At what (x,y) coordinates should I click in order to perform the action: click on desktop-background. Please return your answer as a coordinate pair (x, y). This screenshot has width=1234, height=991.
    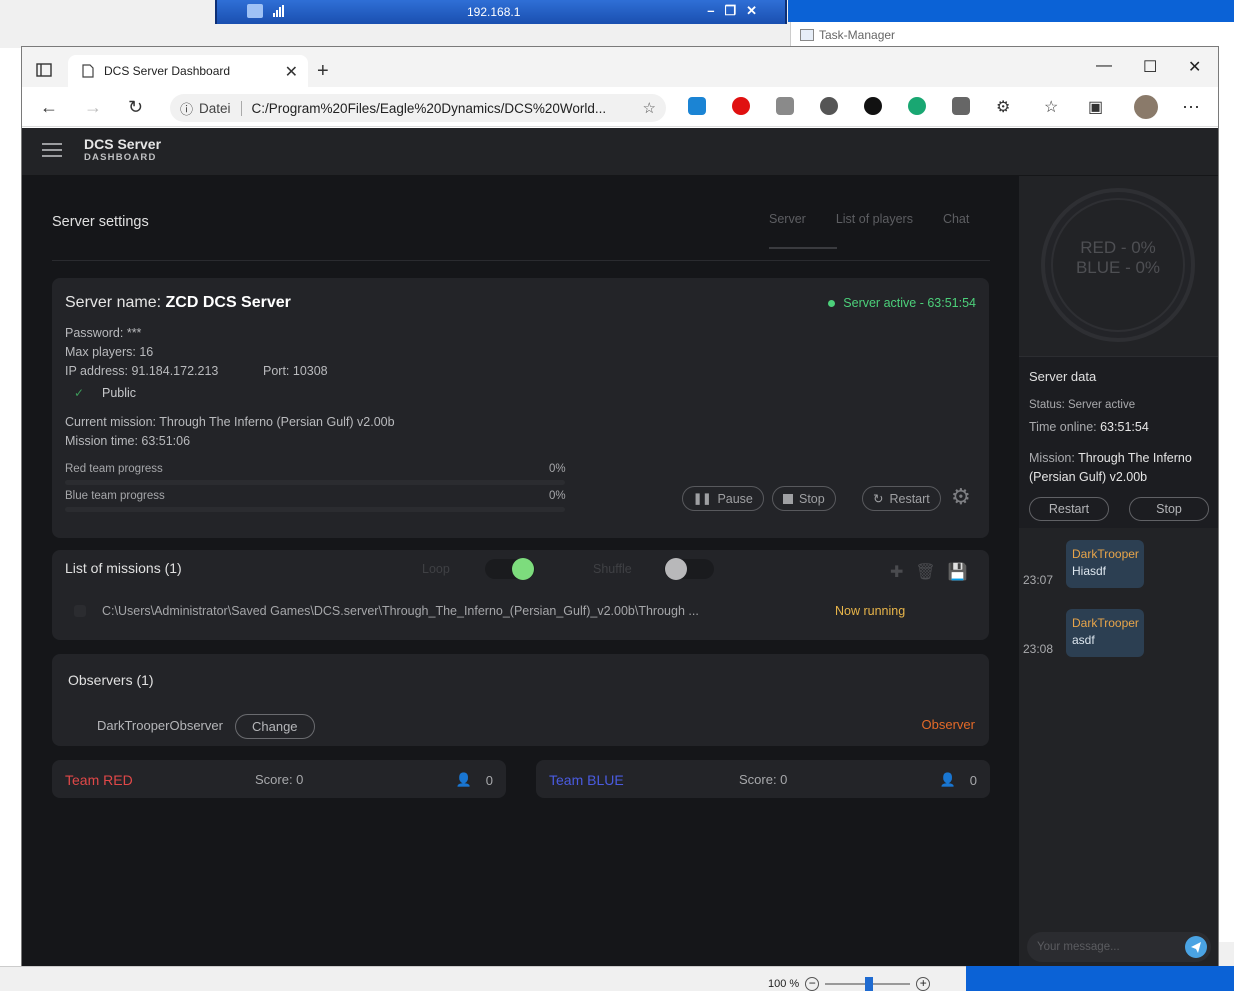
    Looking at the image, I should click on (1100, 978).